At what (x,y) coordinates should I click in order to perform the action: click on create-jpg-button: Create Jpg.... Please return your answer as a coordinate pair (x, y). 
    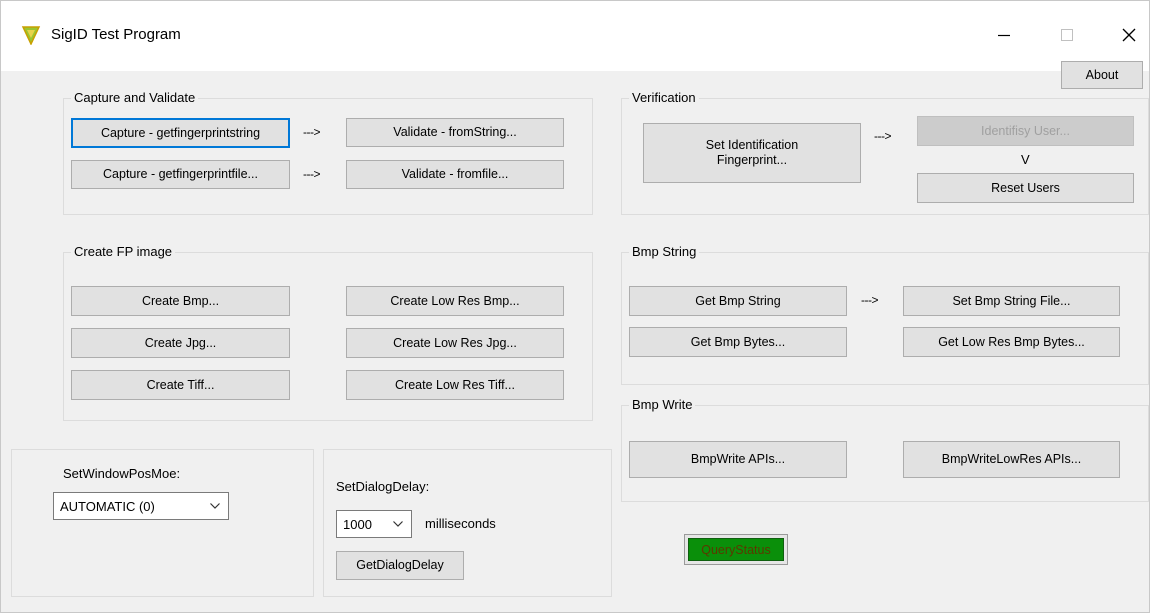
    Looking at the image, I should click on (180, 343).